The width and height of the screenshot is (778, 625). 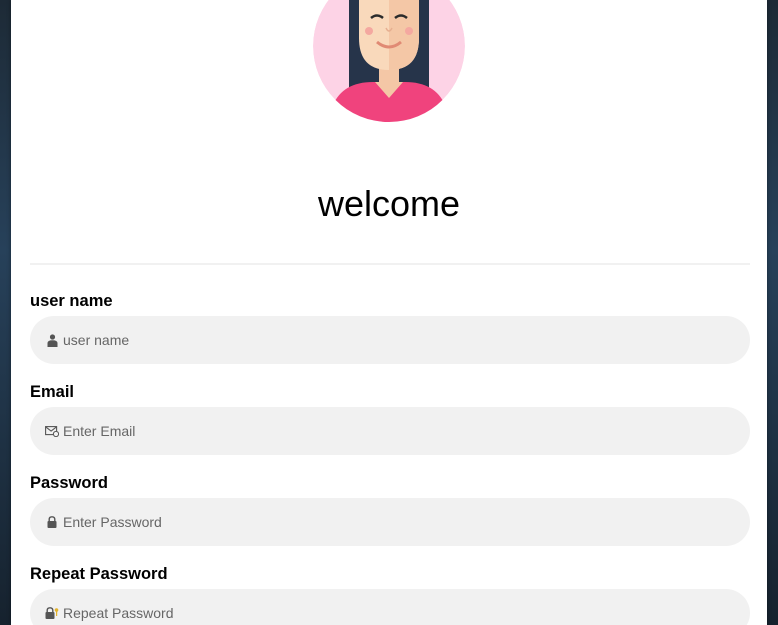 What do you see at coordinates (52, 431) in the screenshot?
I see `envelope-icon` at bounding box center [52, 431].